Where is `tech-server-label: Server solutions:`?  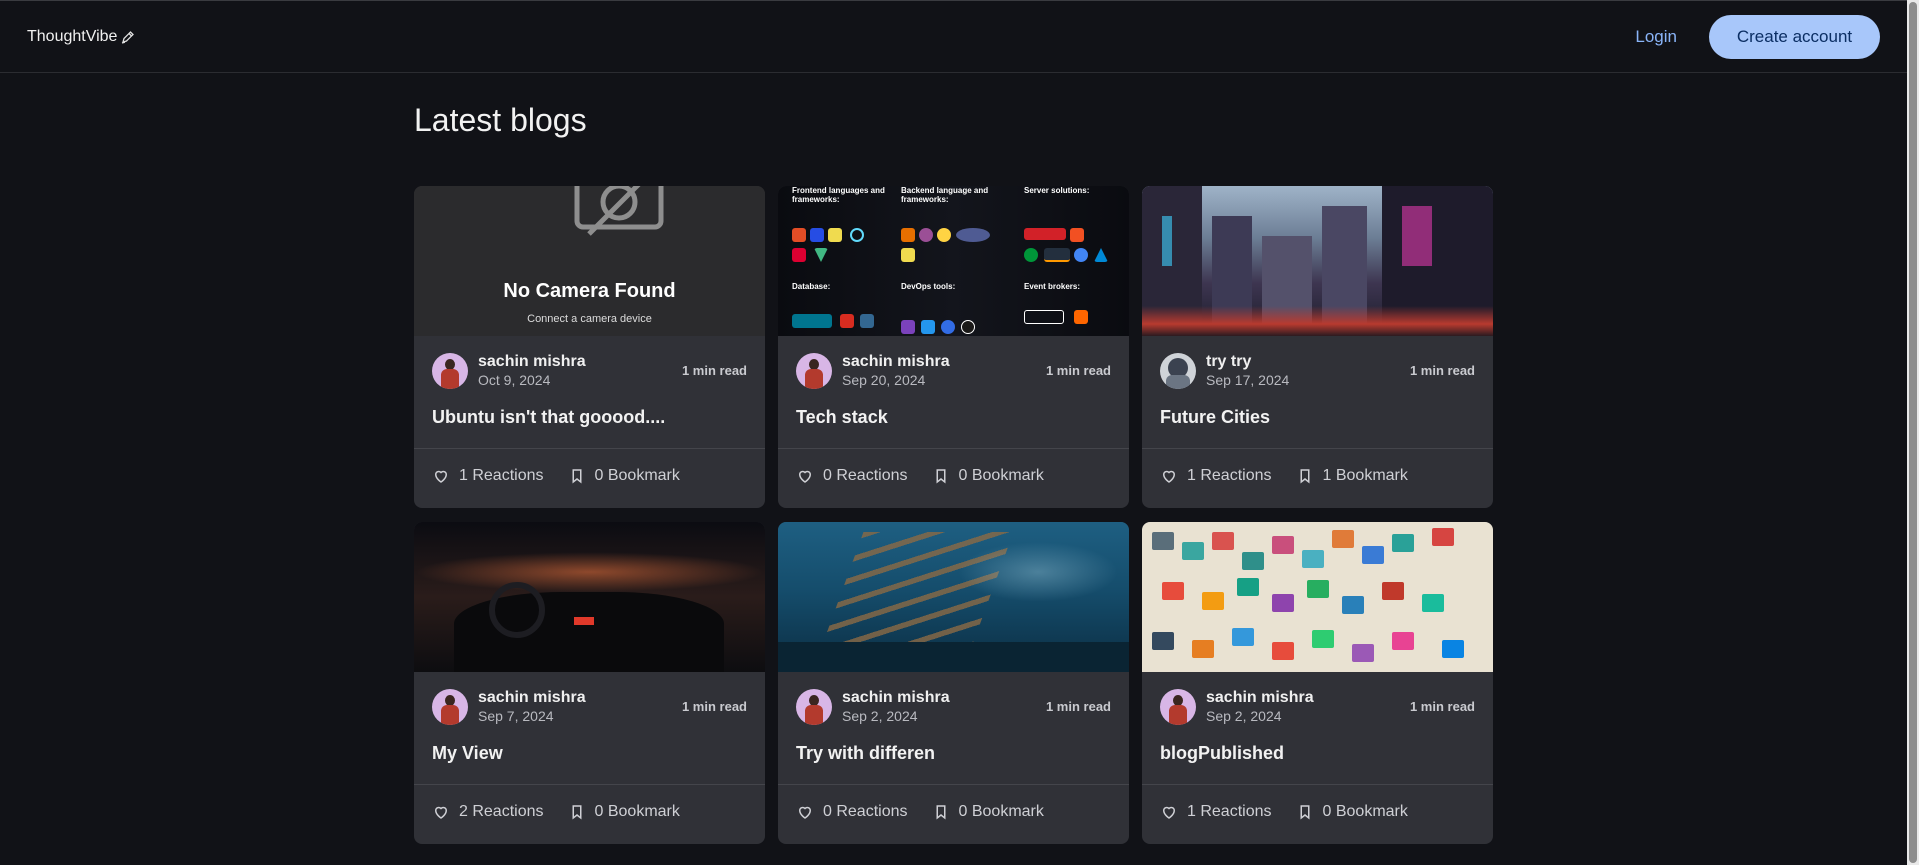
tech-server-label: Server solutions: is located at coordinates (1057, 190).